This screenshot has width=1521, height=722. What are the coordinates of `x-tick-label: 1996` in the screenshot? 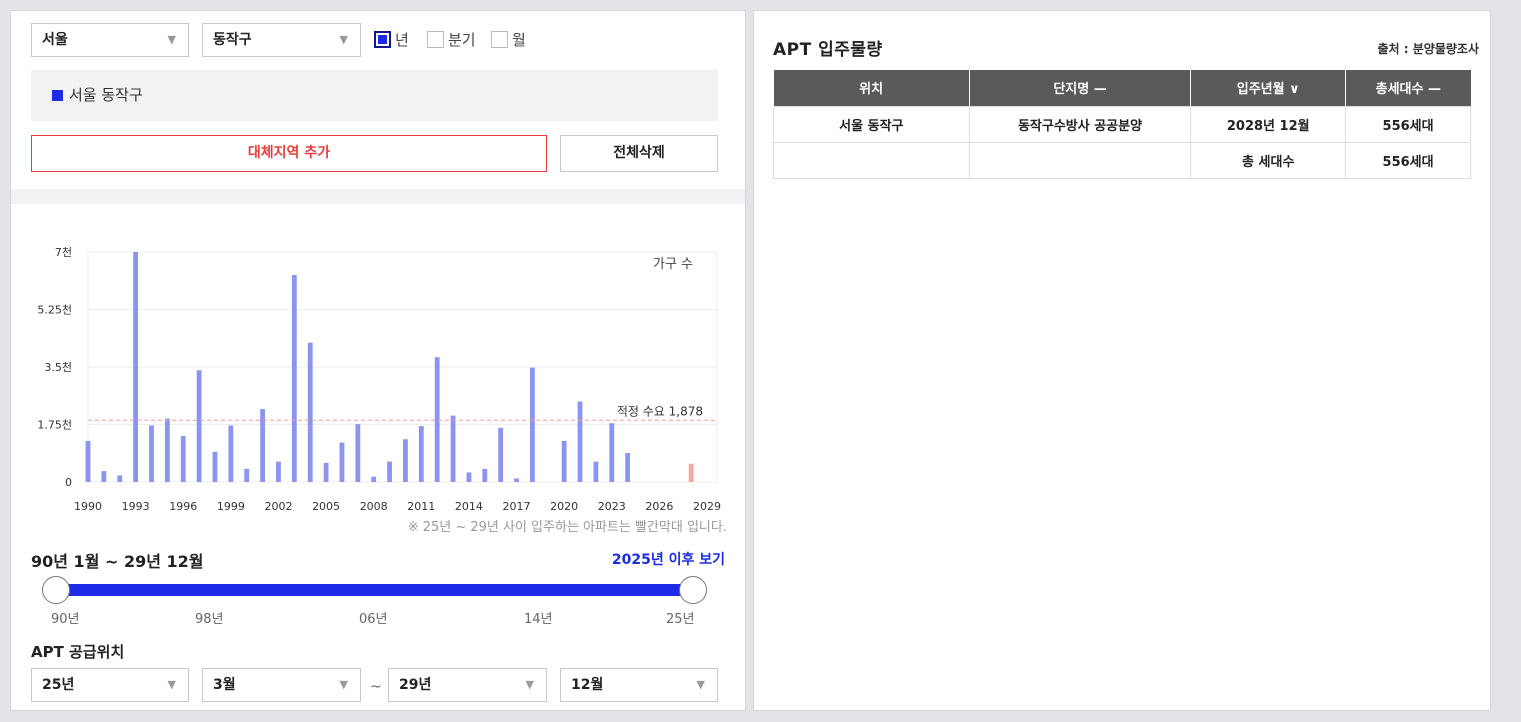 It's located at (183, 506).